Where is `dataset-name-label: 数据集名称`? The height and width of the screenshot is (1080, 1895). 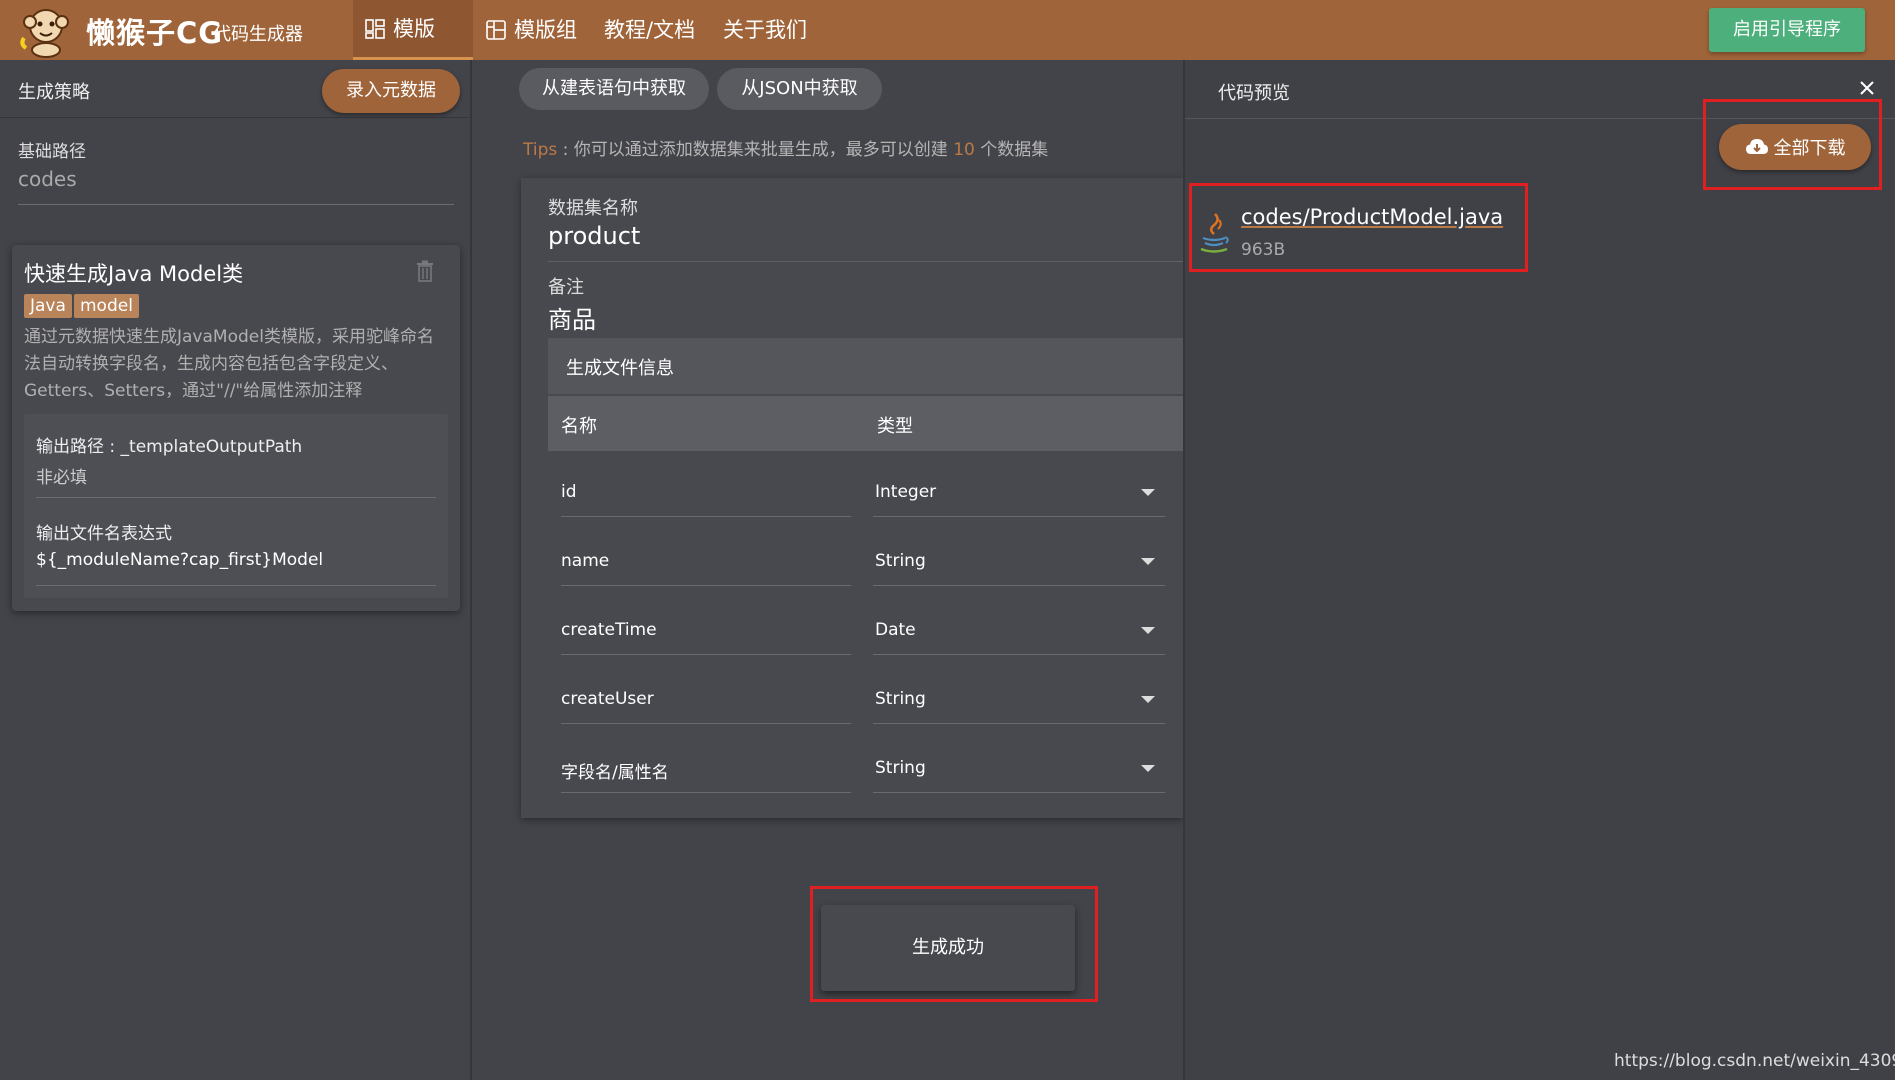
dataset-name-label: 数据集名称 is located at coordinates (593, 208).